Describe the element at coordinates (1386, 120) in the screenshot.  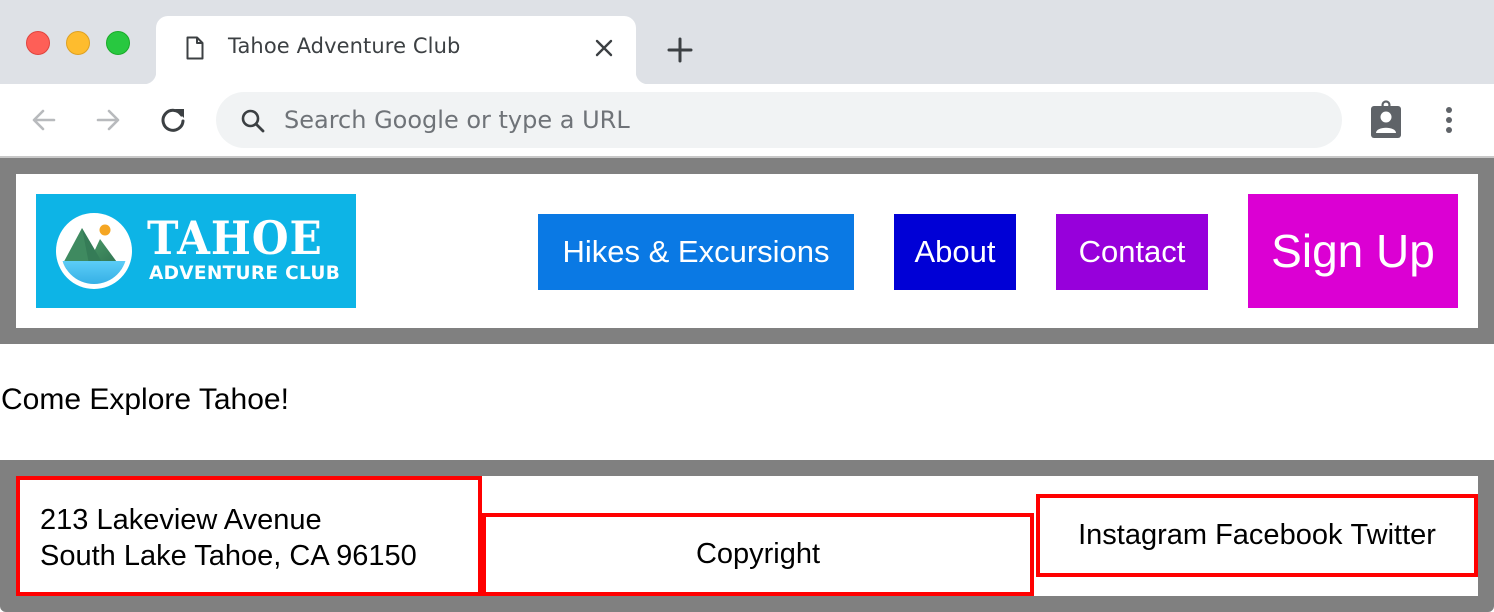
I see `clipboard-person-icon` at that location.